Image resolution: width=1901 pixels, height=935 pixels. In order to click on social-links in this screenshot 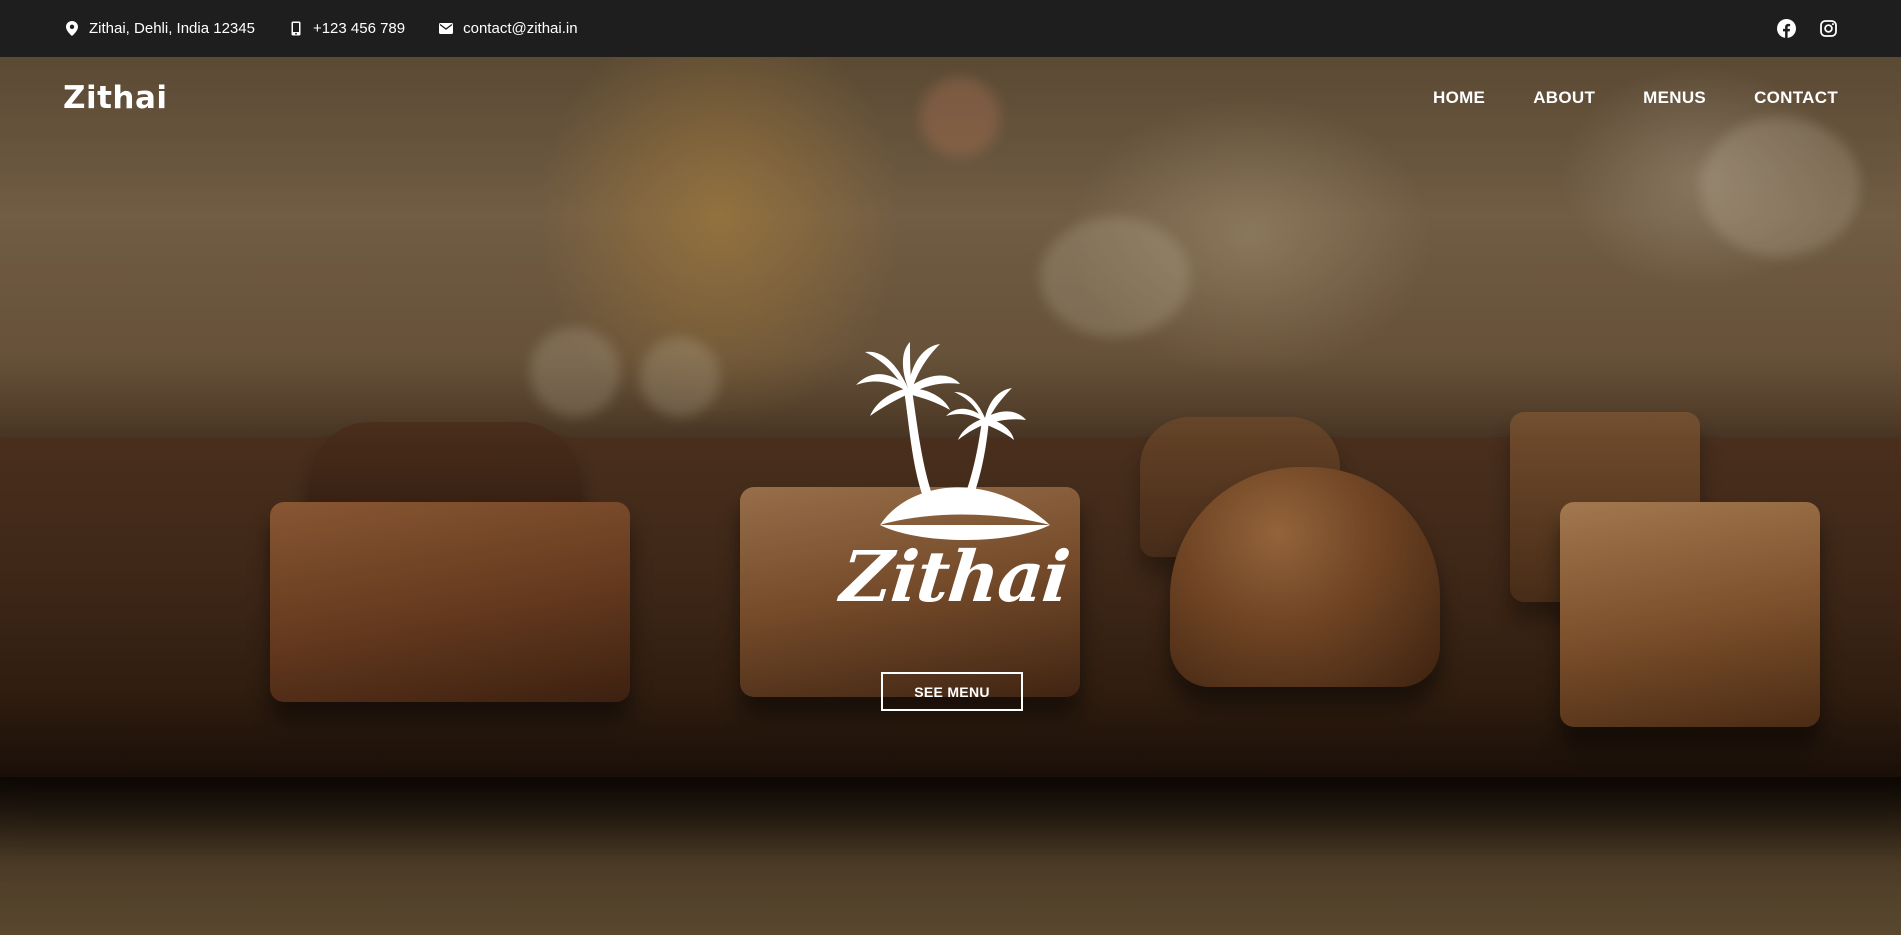, I will do `click(1807, 29)`.